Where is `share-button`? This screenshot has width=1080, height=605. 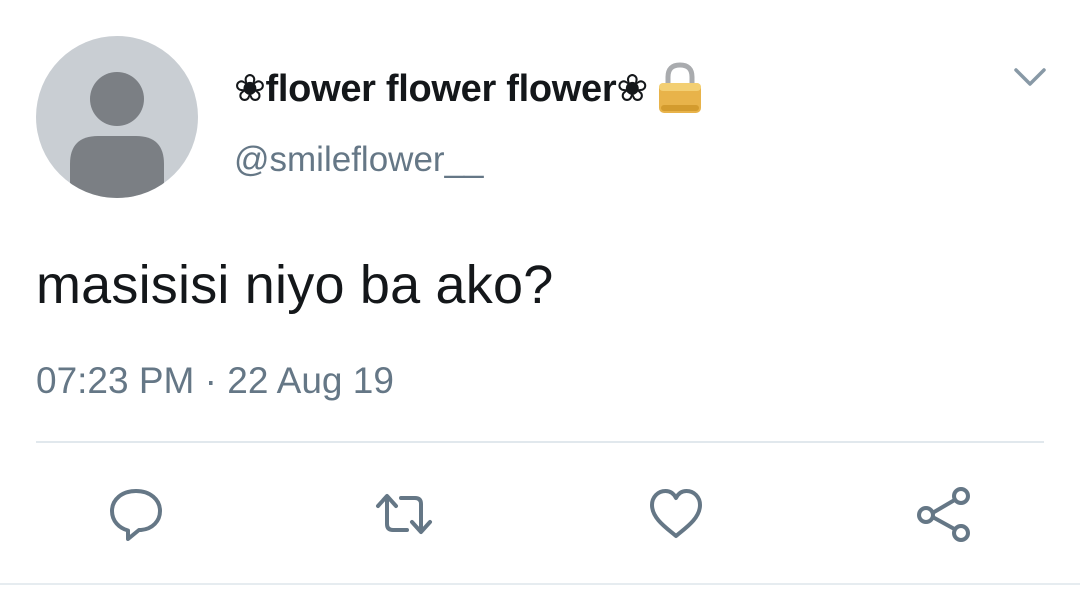
share-button is located at coordinates (944, 514).